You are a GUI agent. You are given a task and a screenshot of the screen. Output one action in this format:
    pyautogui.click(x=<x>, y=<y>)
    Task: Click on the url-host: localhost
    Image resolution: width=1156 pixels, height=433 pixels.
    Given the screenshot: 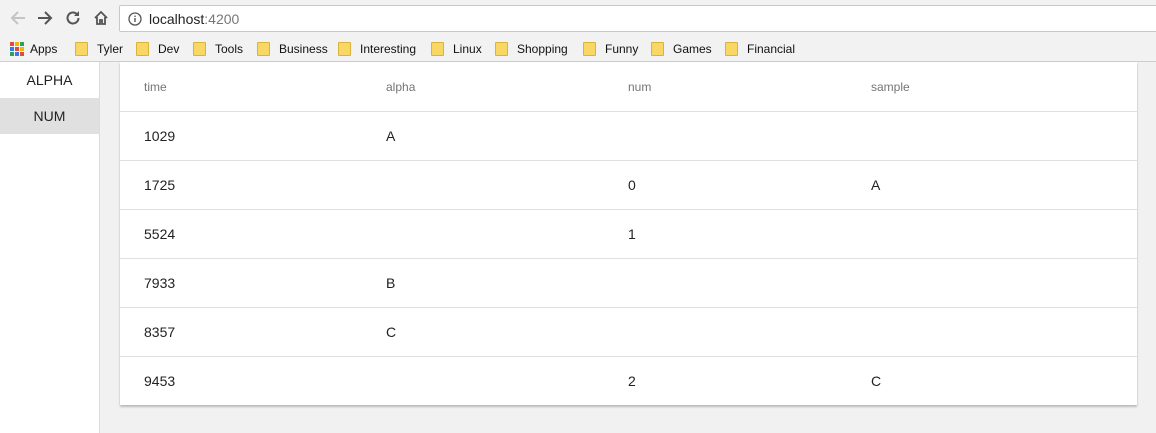 What is the action you would take?
    pyautogui.click(x=177, y=18)
    